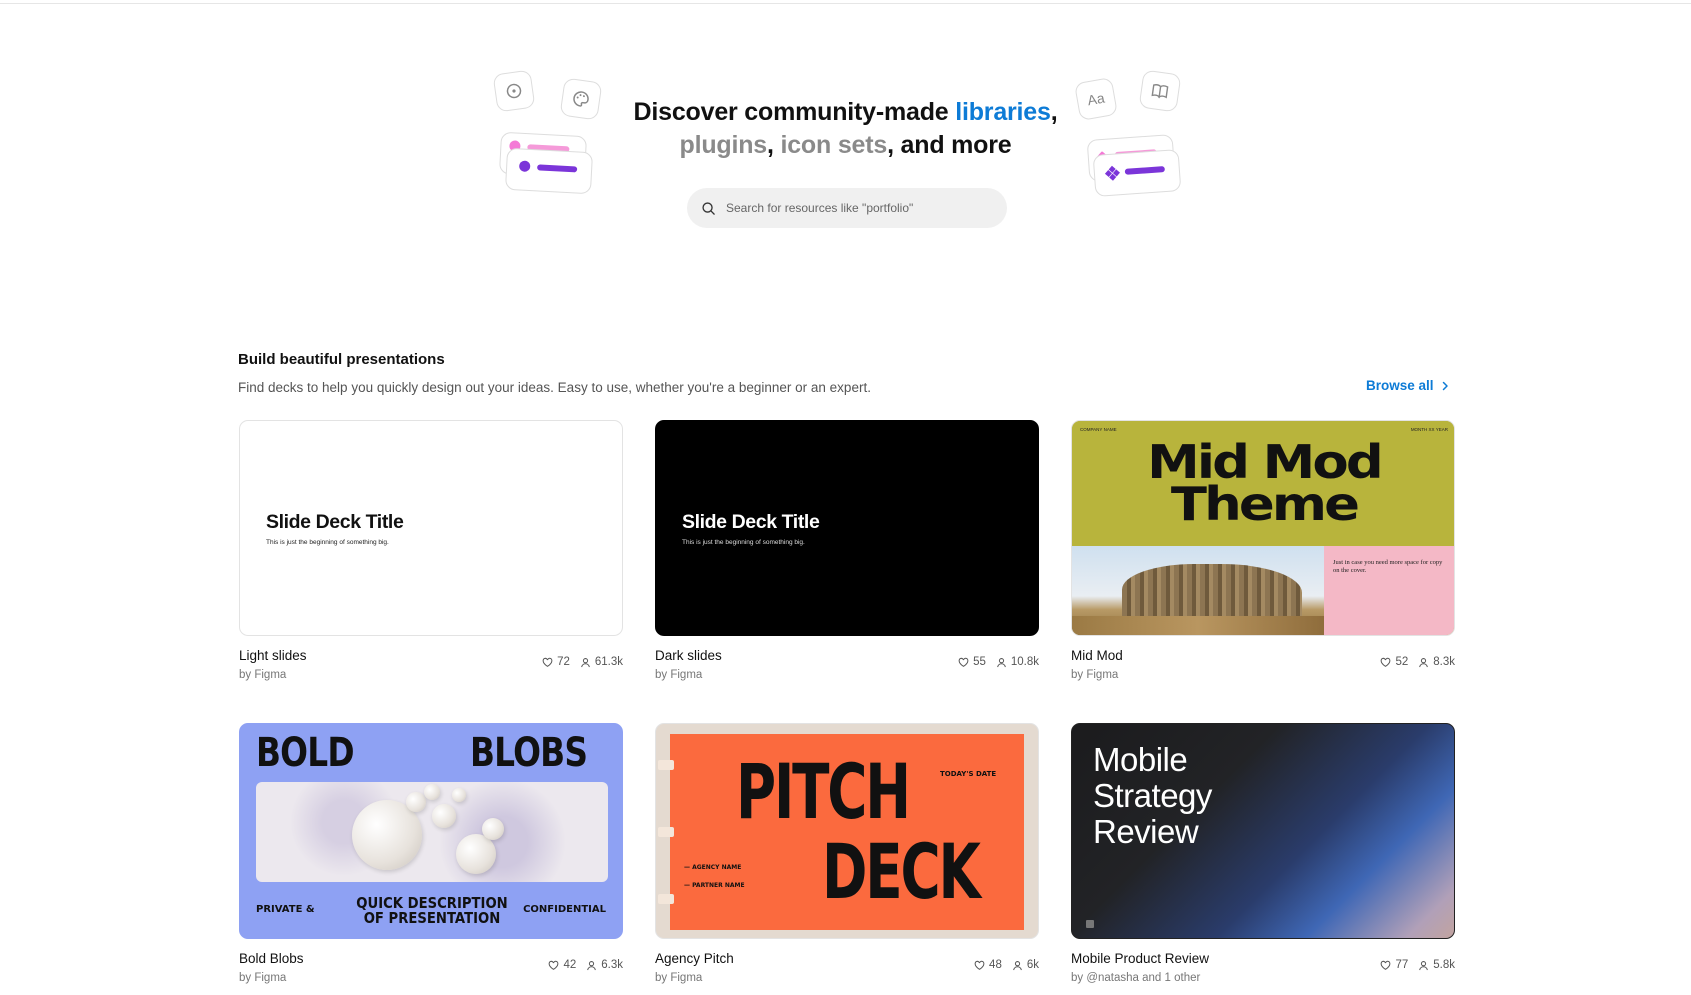 This screenshot has width=1691, height=995. Describe the element at coordinates (529, 753) in the screenshot. I see `thumb-word: BLOBS` at that location.